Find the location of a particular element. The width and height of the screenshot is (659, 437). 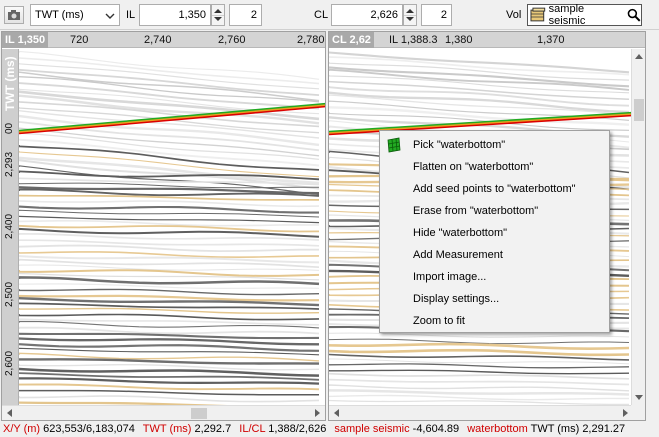

menu-item-hide: Hide "waterbottom" is located at coordinates (494, 233).